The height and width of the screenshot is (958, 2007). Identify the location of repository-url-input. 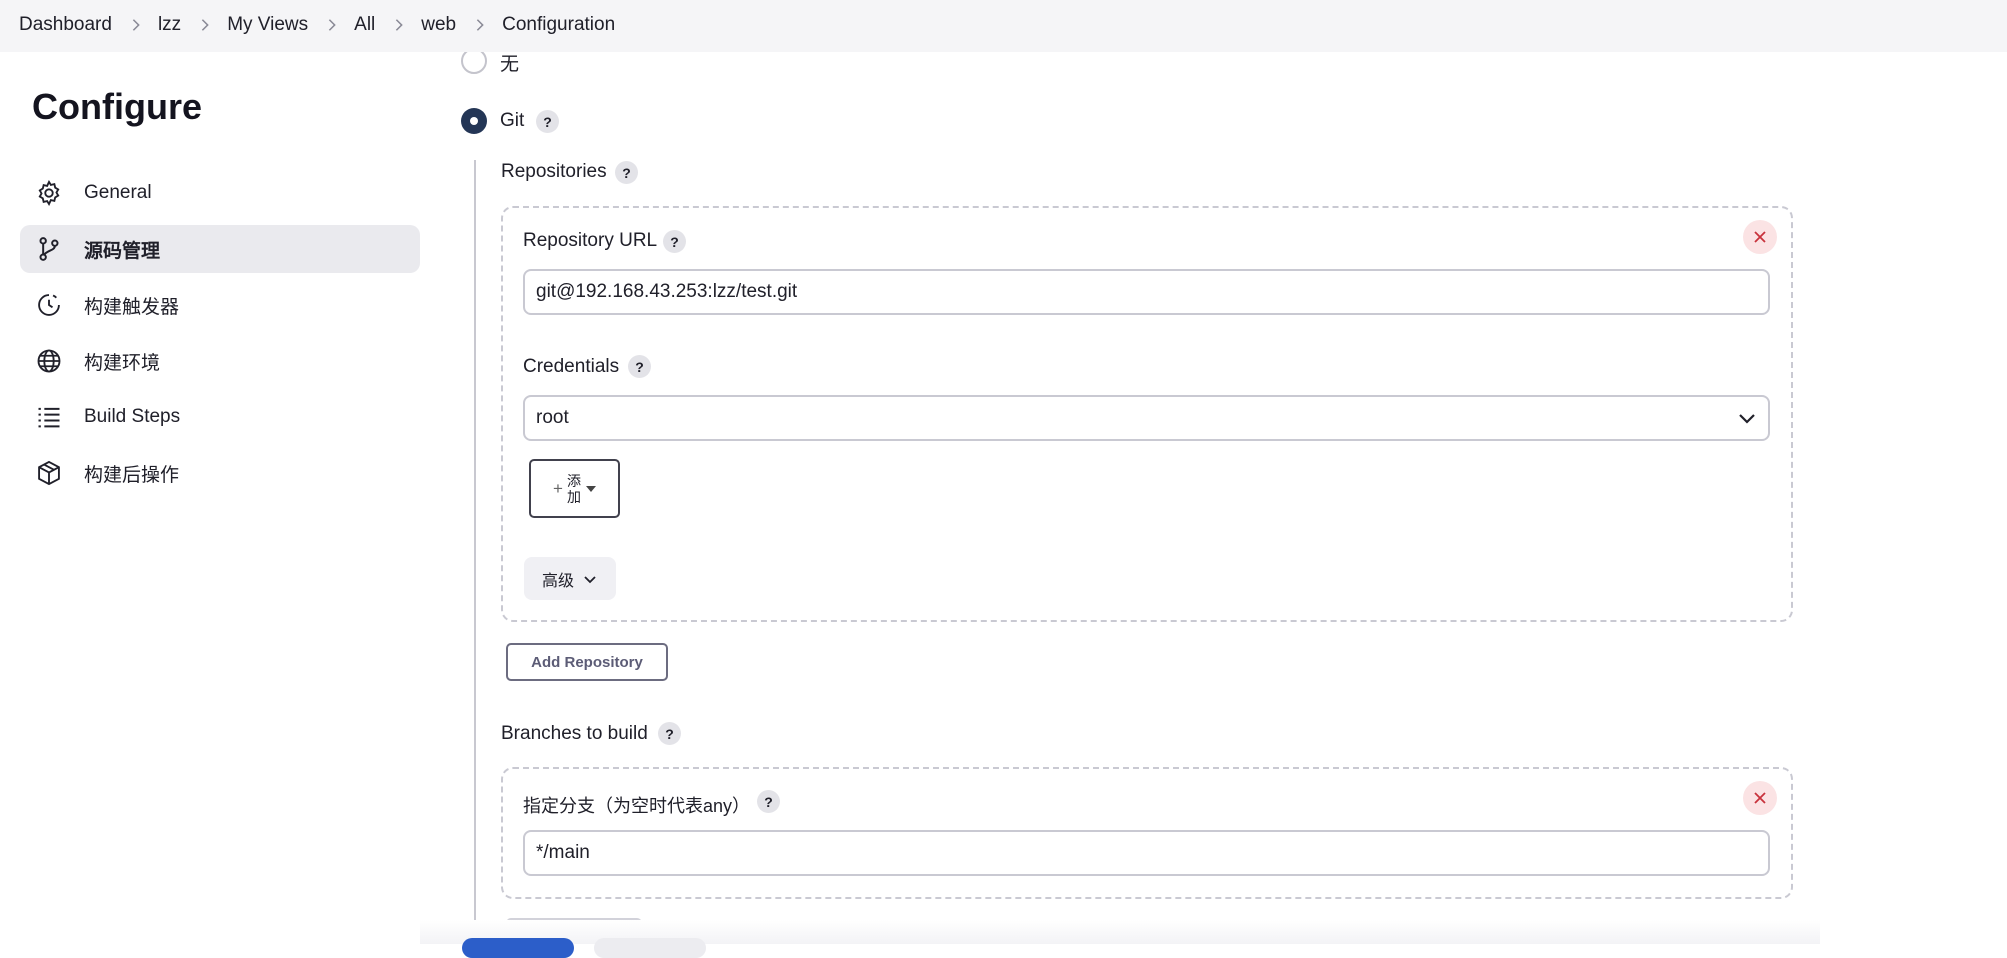
(1146, 292).